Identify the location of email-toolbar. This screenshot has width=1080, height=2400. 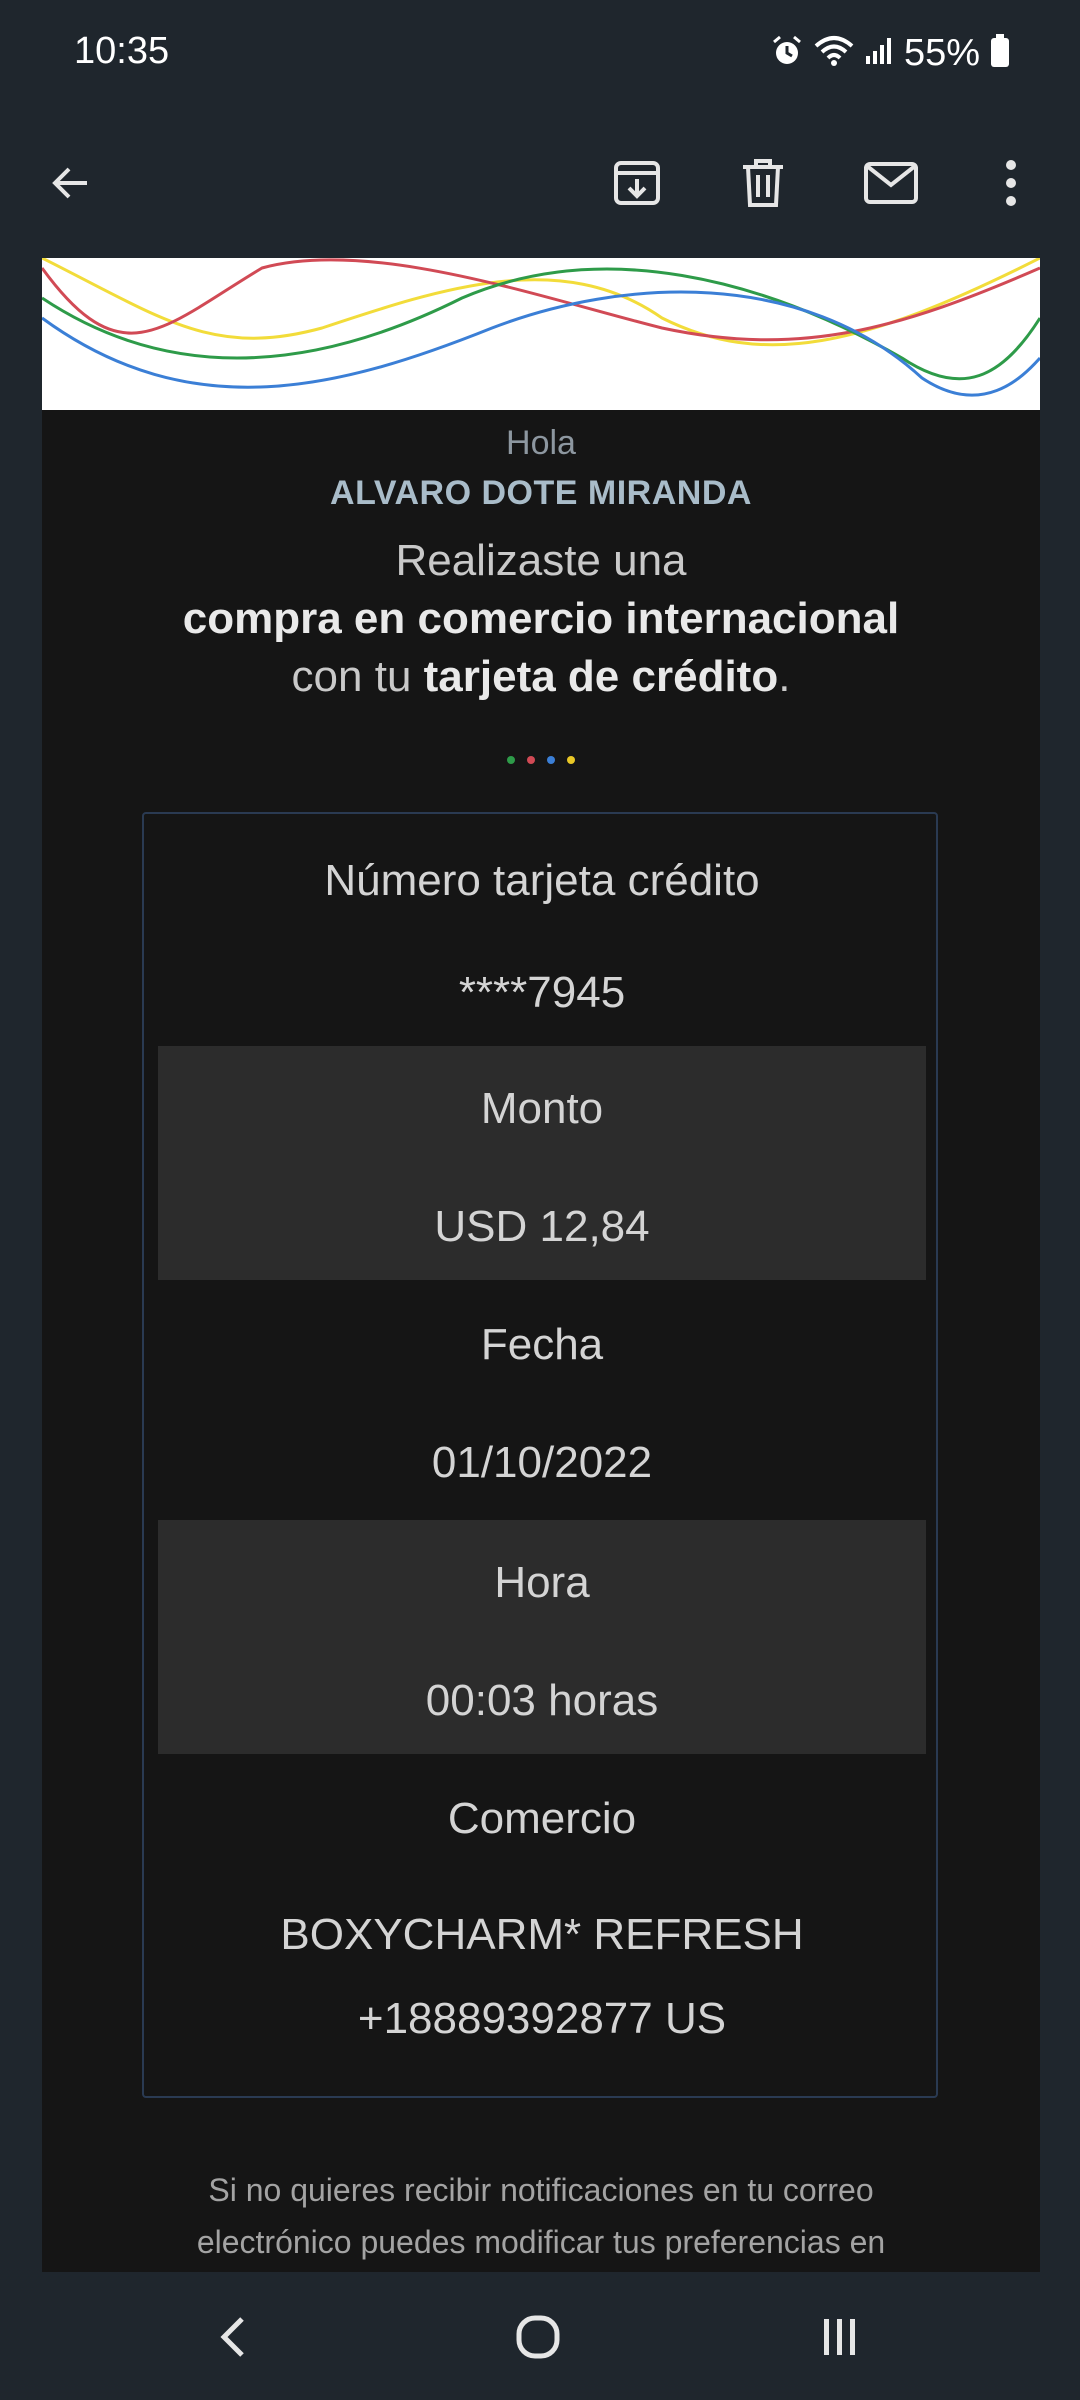
(540, 183).